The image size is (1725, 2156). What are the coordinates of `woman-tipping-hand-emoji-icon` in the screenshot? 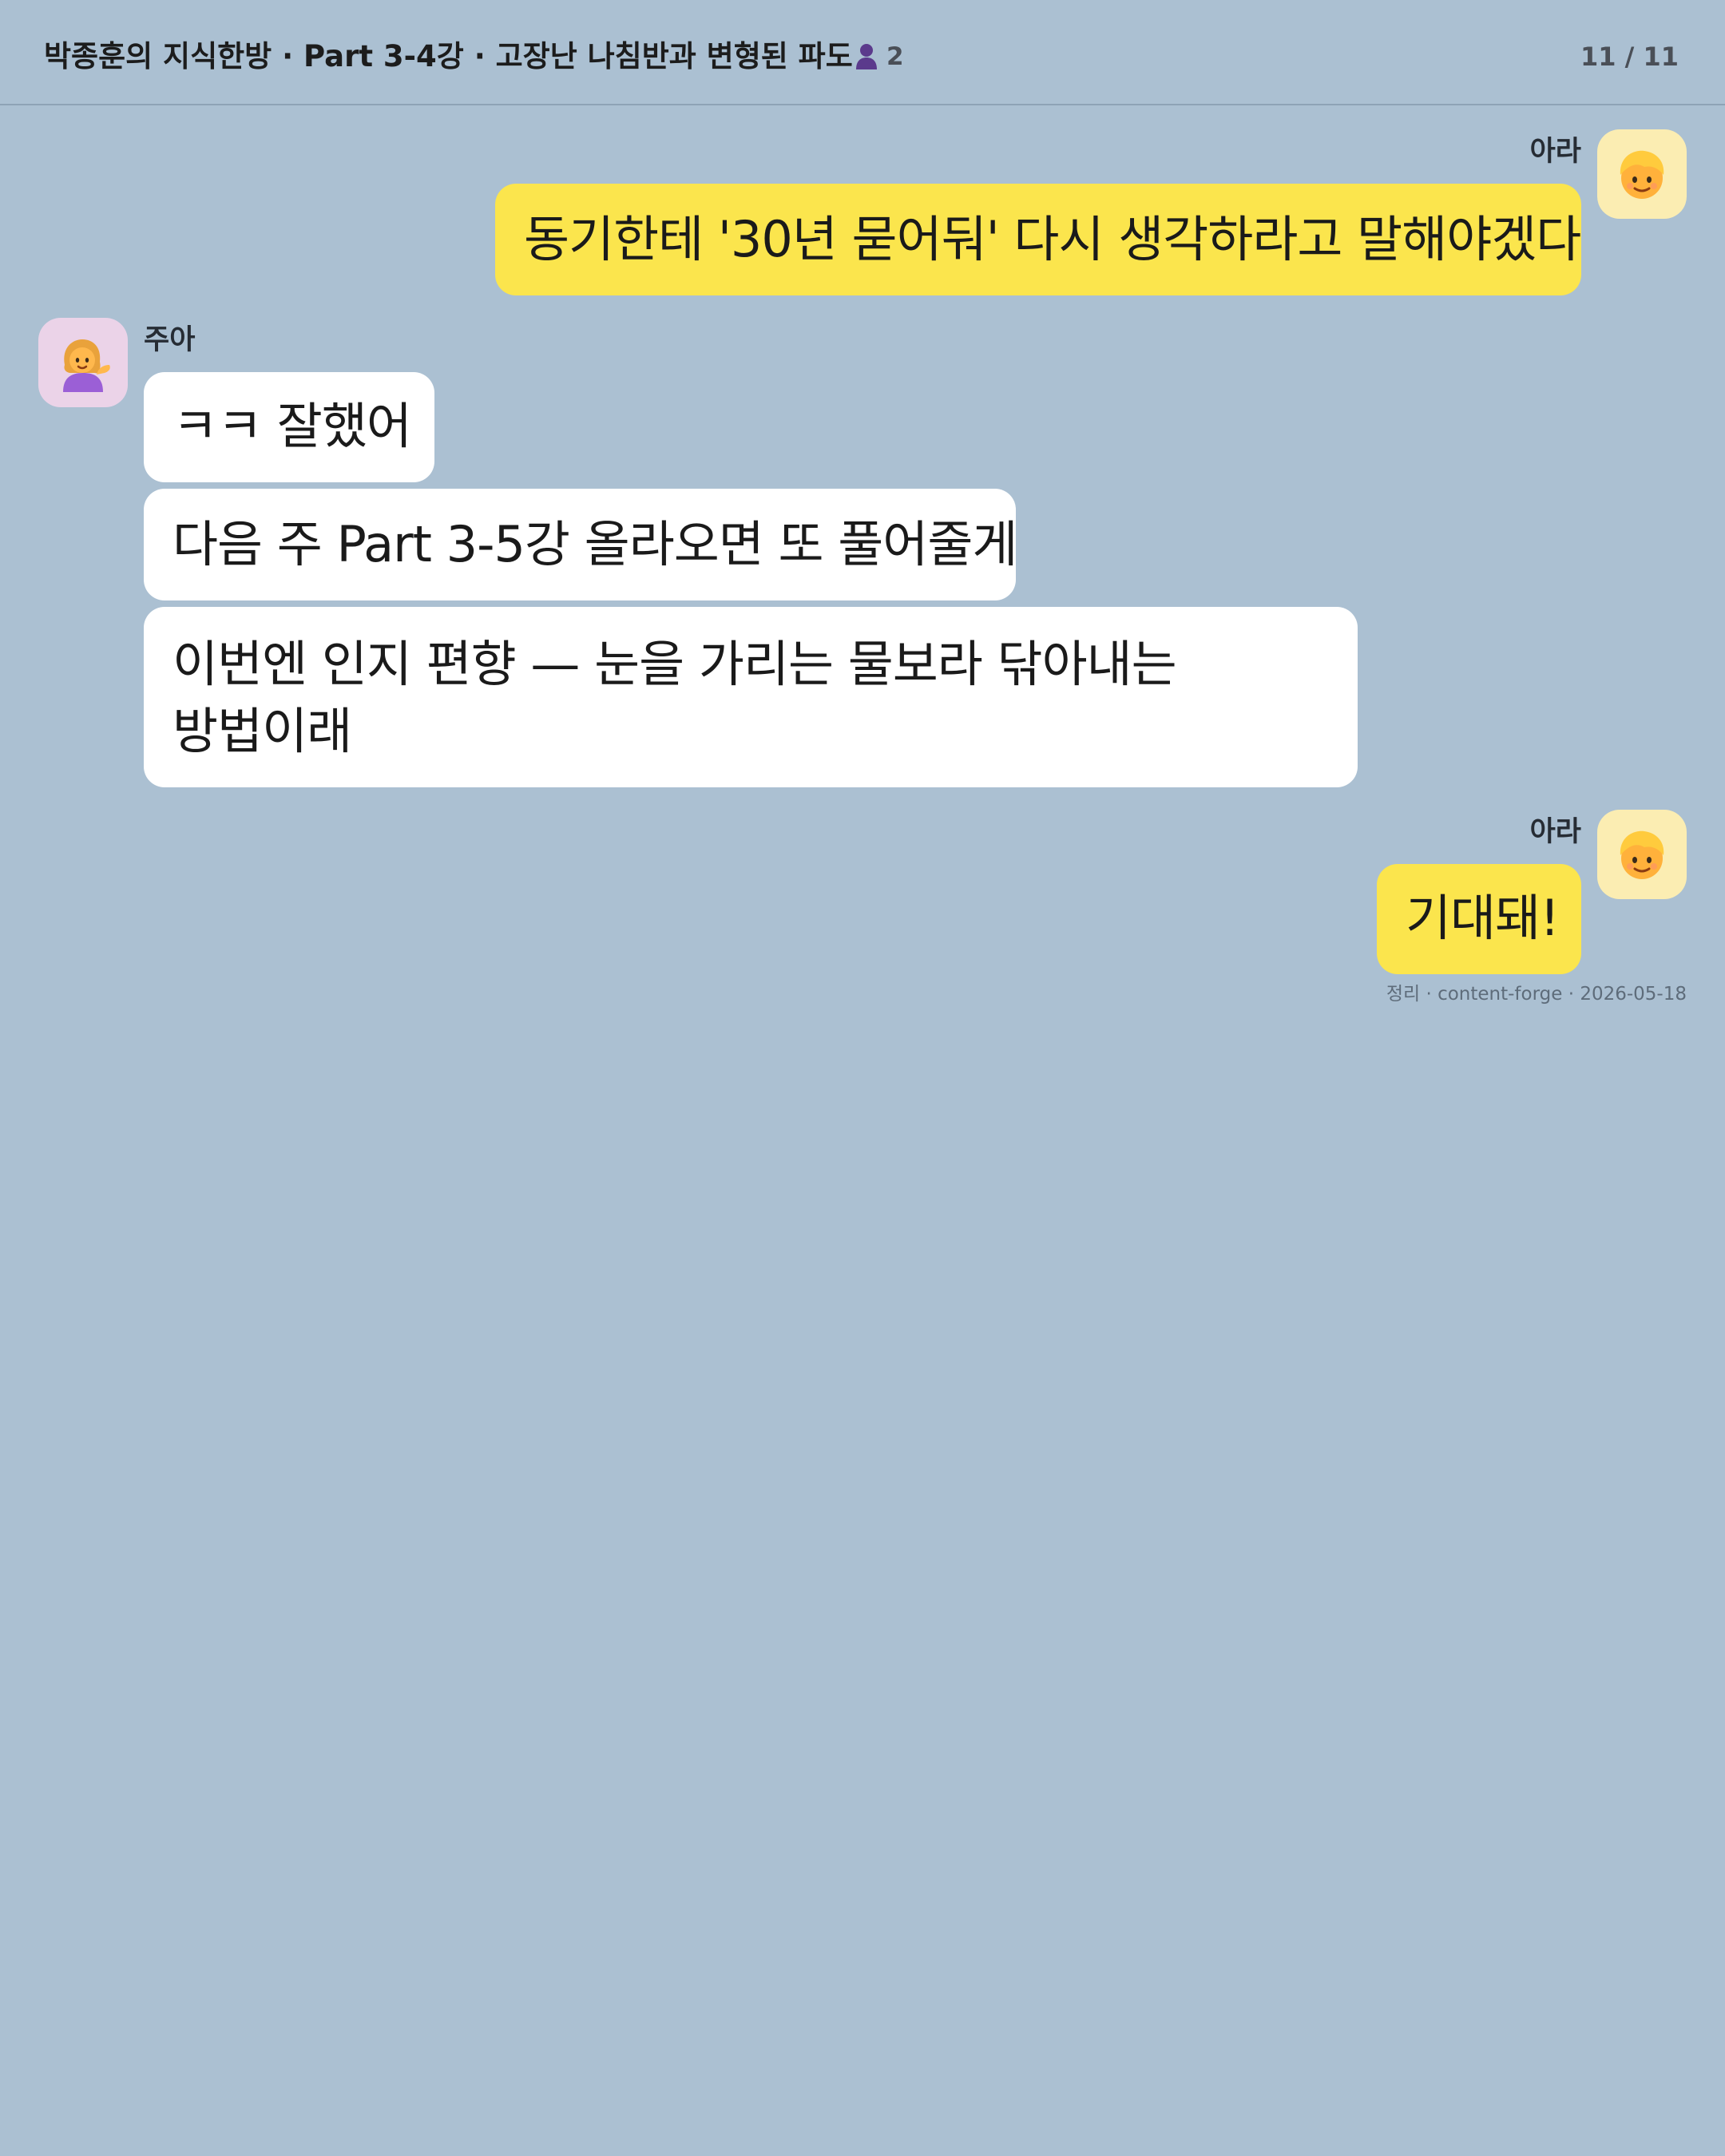 It's located at (87, 365).